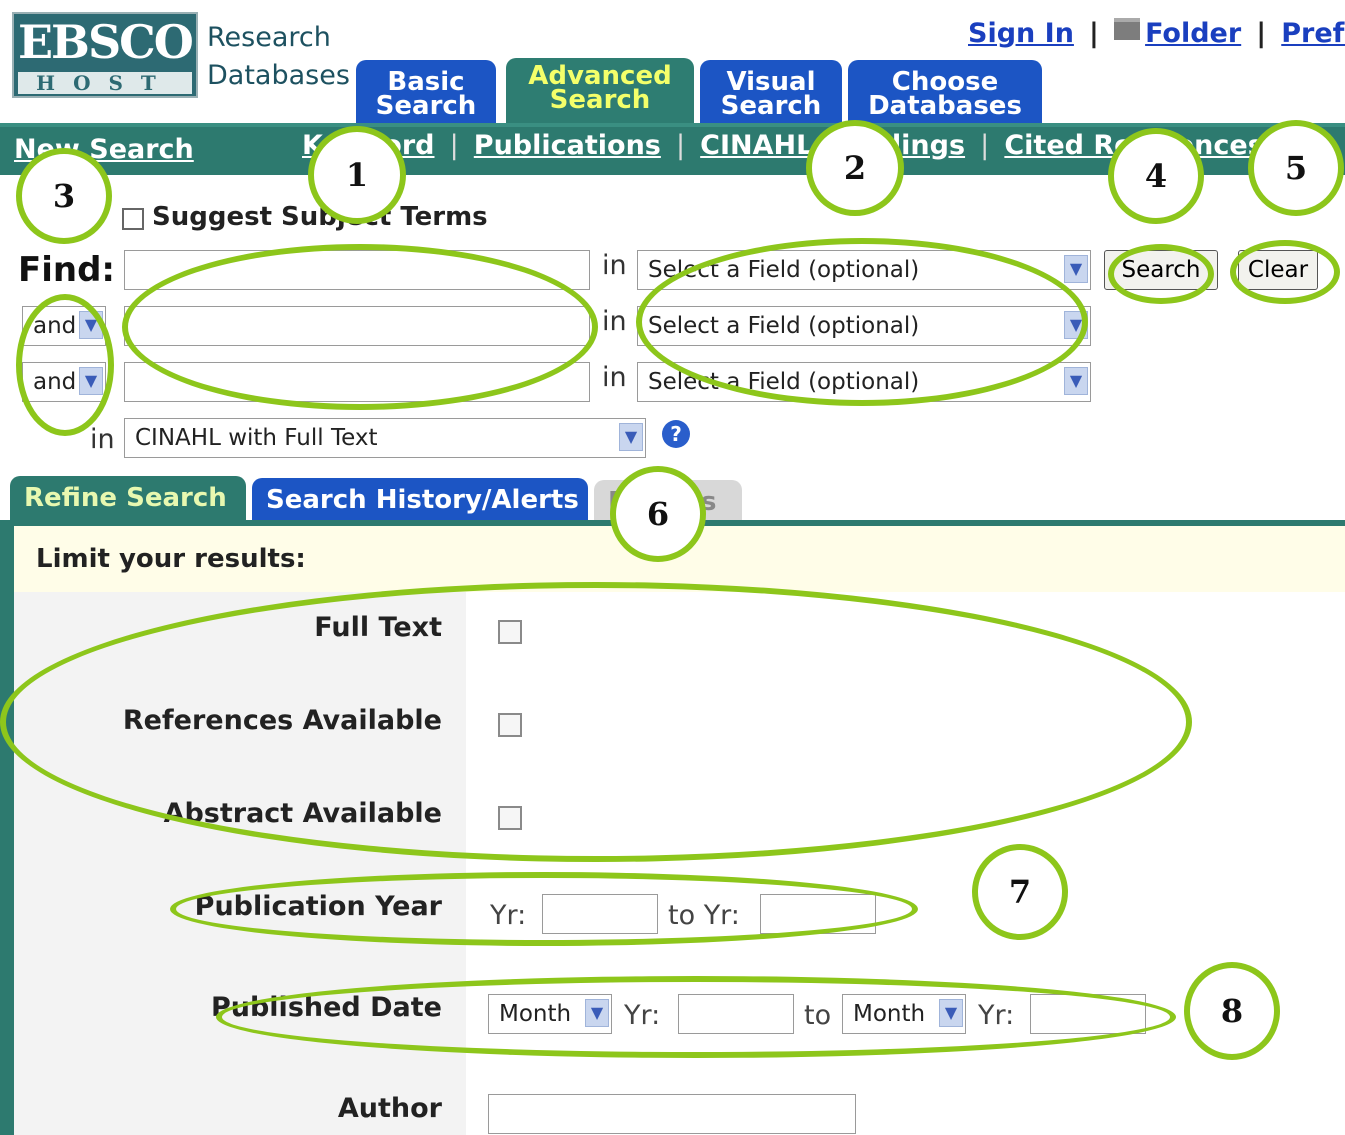 The image size is (1345, 1135). I want to click on author-label: Author, so click(389, 1108).